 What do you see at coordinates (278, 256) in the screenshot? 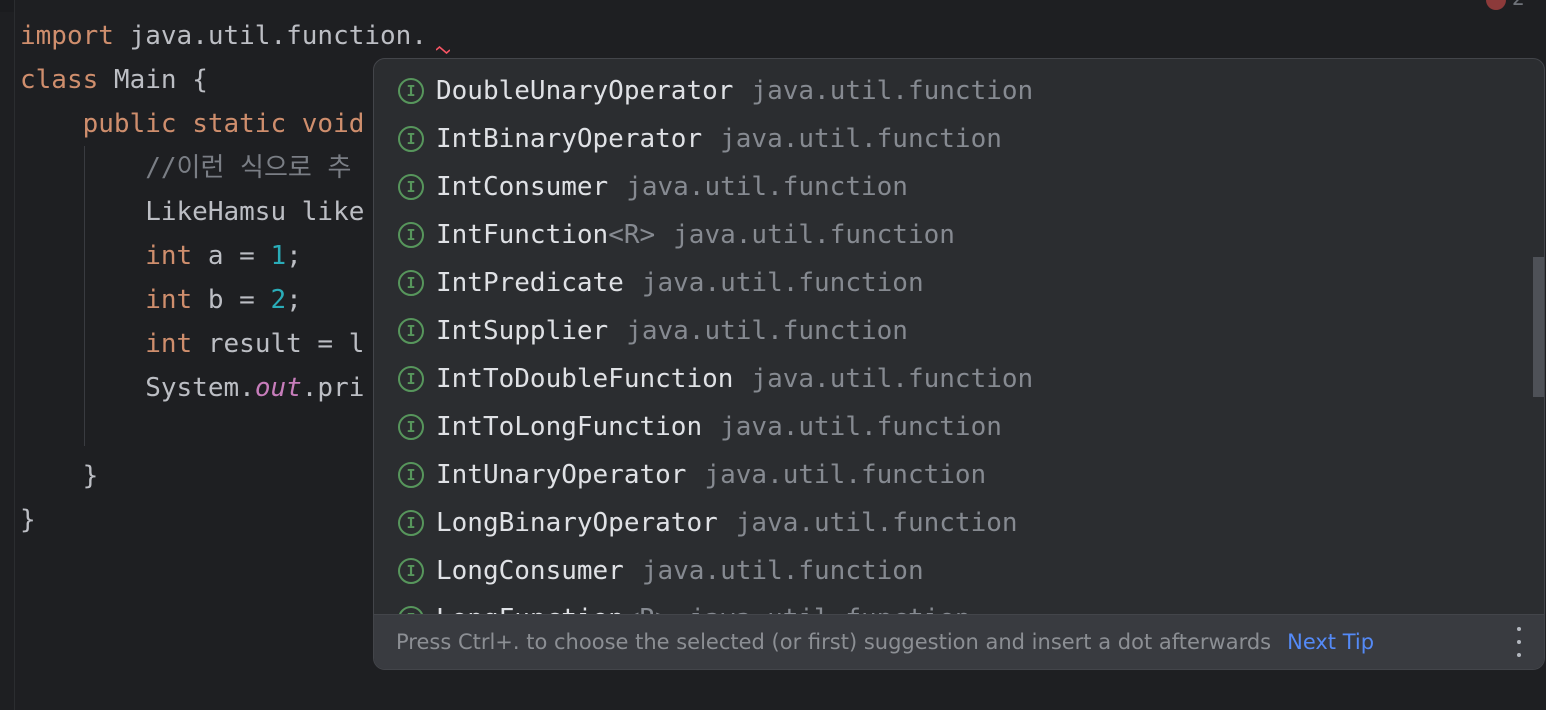
I see `code-token: 1` at bounding box center [278, 256].